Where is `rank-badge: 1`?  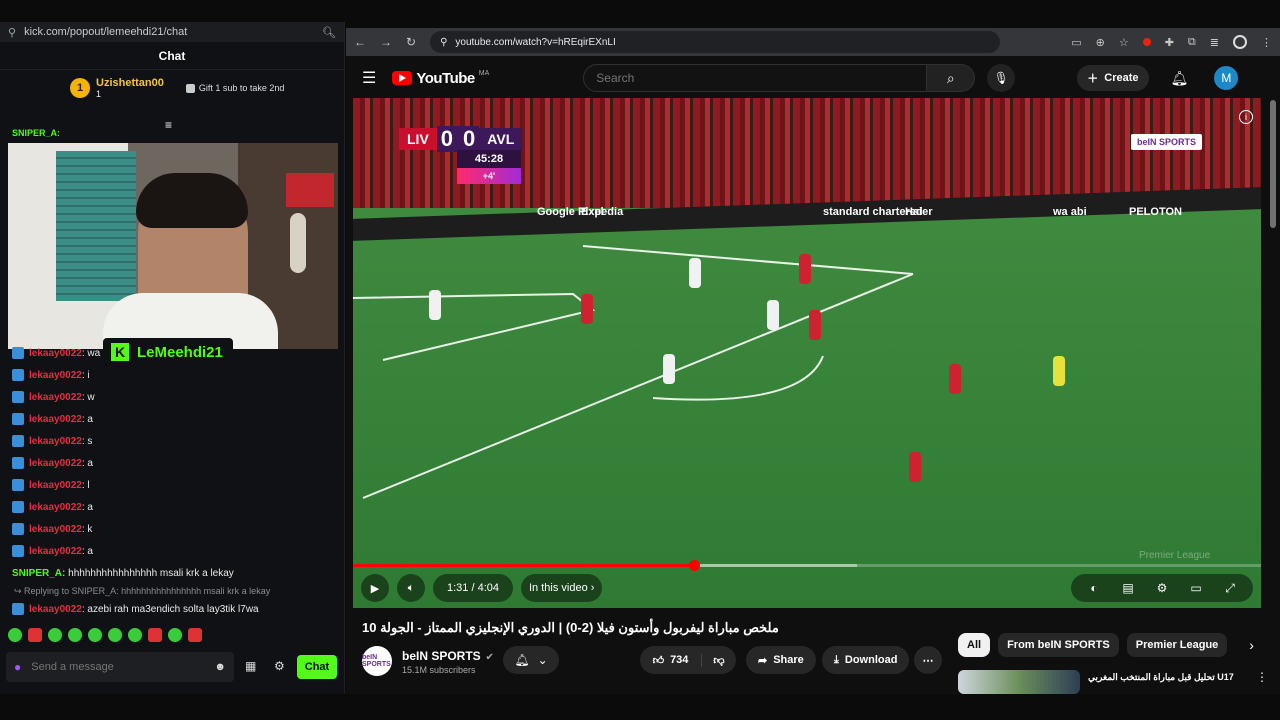
rank-badge: 1 is located at coordinates (80, 88).